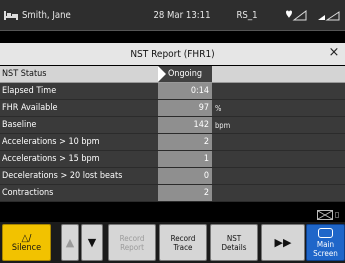 Image resolution: width=345 pixels, height=263 pixels. I want to click on nst-details-button: NST Details, so click(234, 242).